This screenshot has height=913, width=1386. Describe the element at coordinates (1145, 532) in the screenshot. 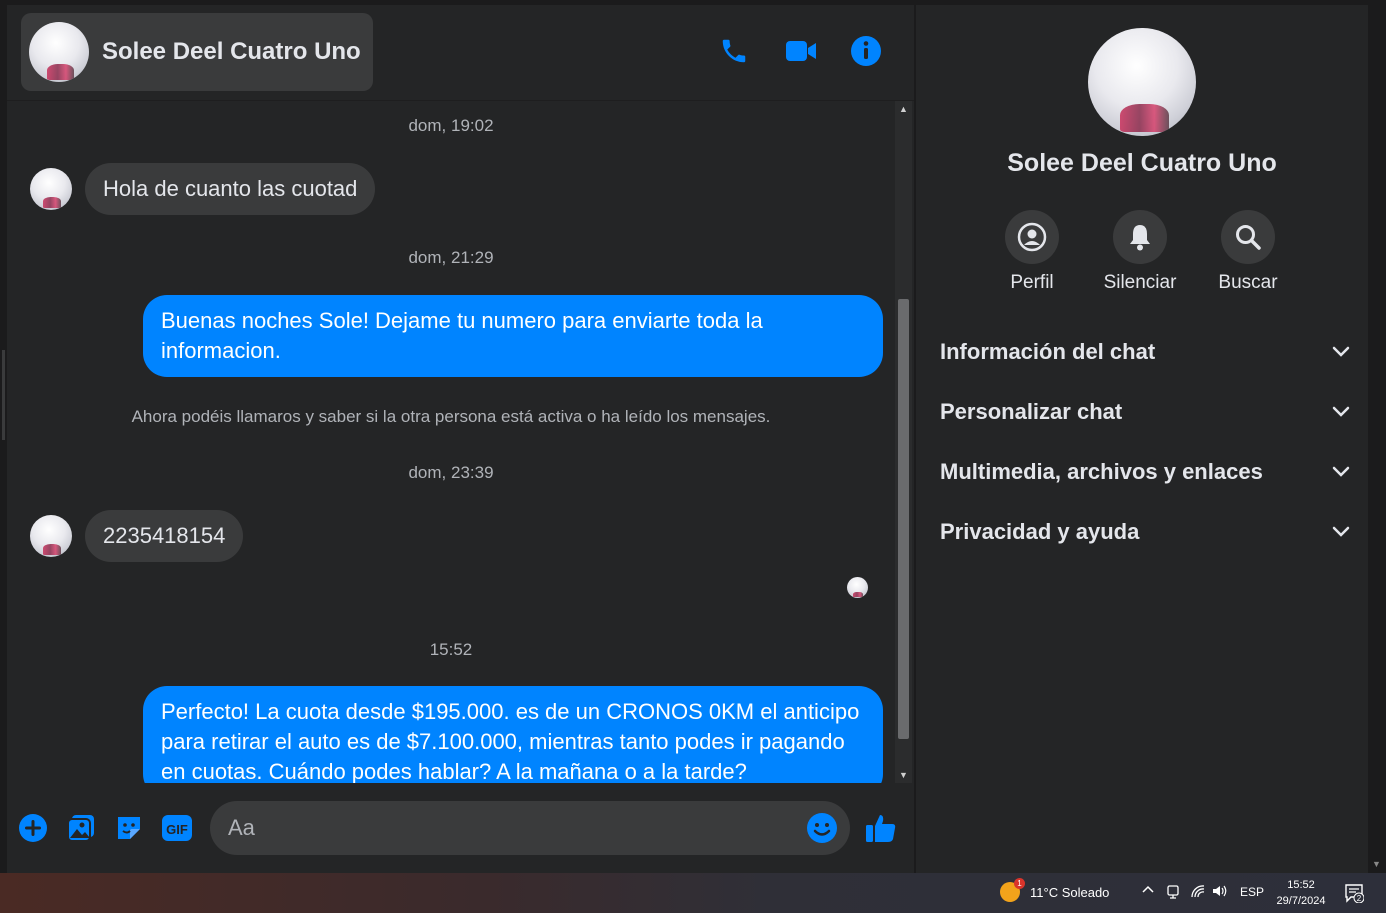

I see `section-privacy-help: Privacidad y ayuda` at that location.